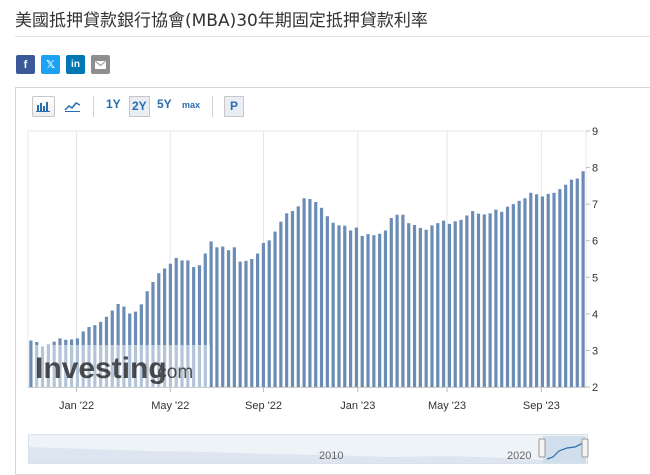 The height and width of the screenshot is (475, 650). I want to click on x-tick-label: Jan '22, so click(76, 406).